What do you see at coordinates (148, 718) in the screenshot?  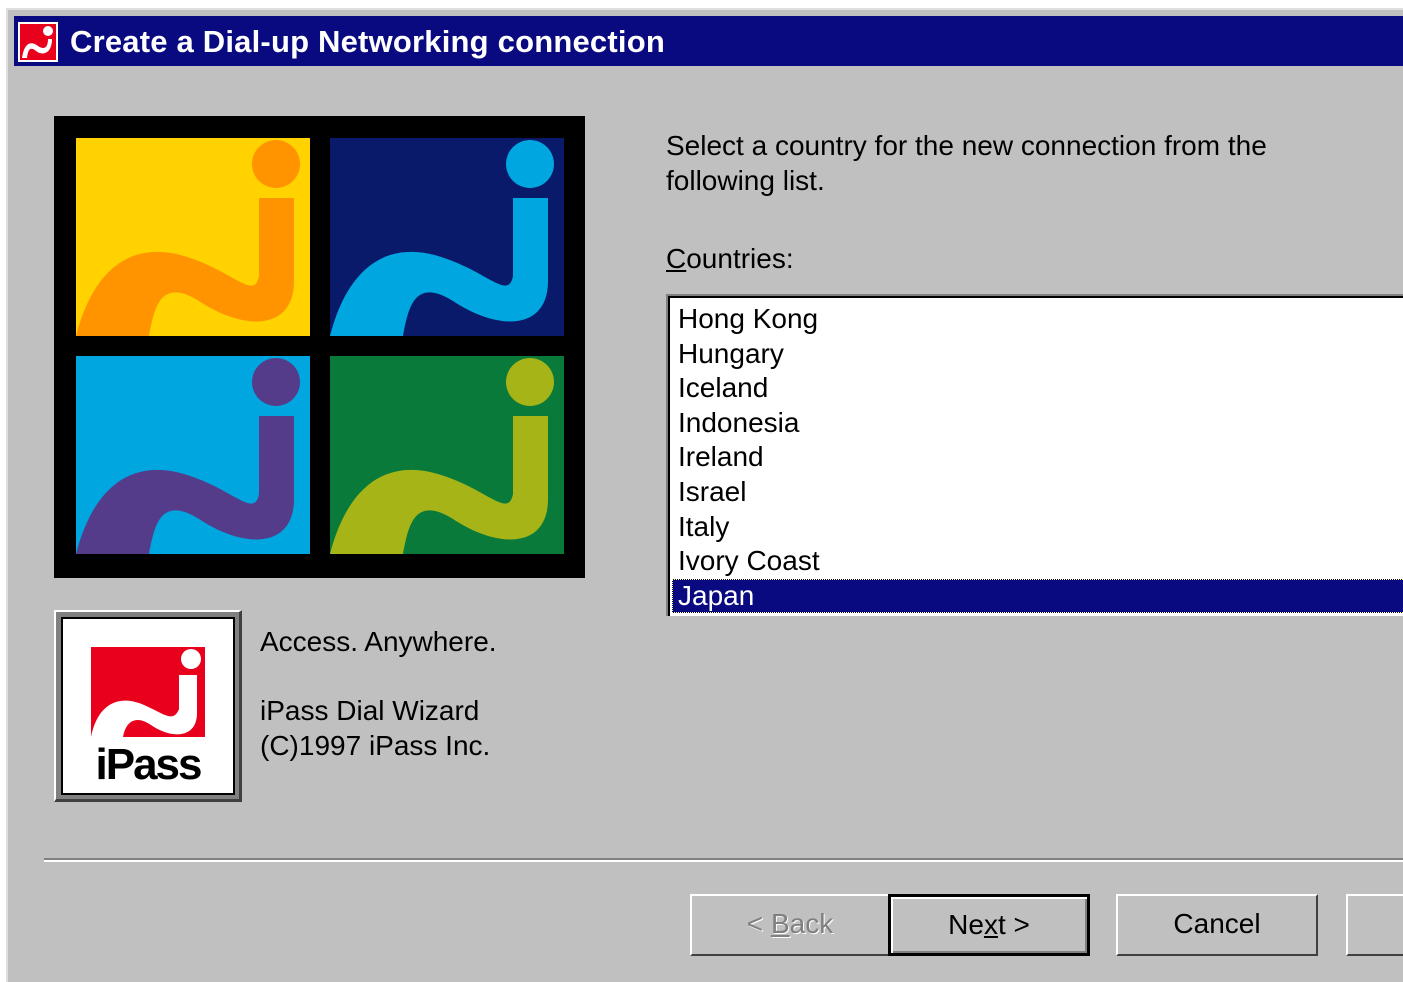 I see `ipass-logo-mark: iPass` at bounding box center [148, 718].